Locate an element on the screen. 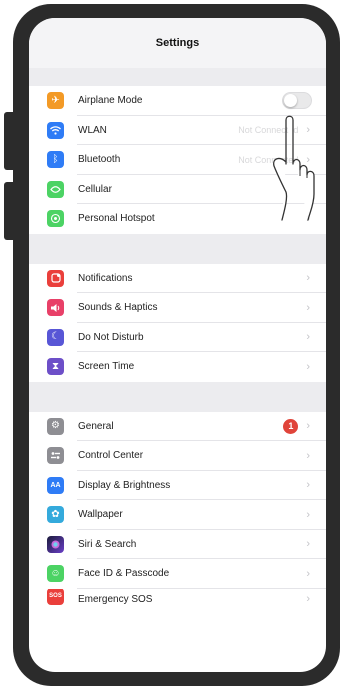 The width and height of the screenshot is (345, 692). row-label: Control Center is located at coordinates (111, 456).